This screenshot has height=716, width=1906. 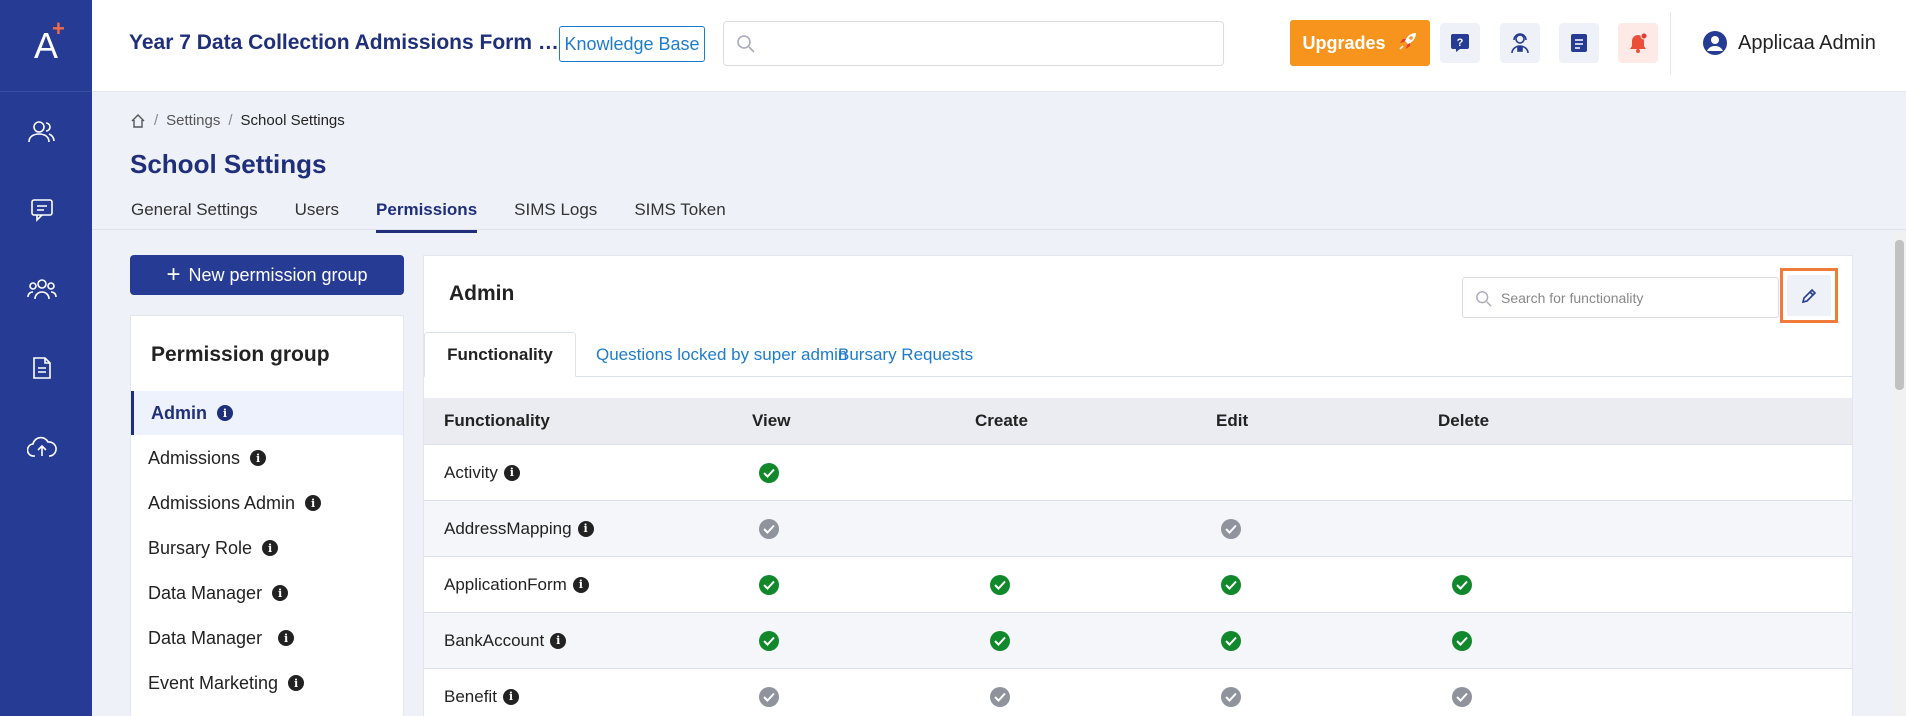 I want to click on new-permission-group-label: New permission group, so click(x=278, y=274).